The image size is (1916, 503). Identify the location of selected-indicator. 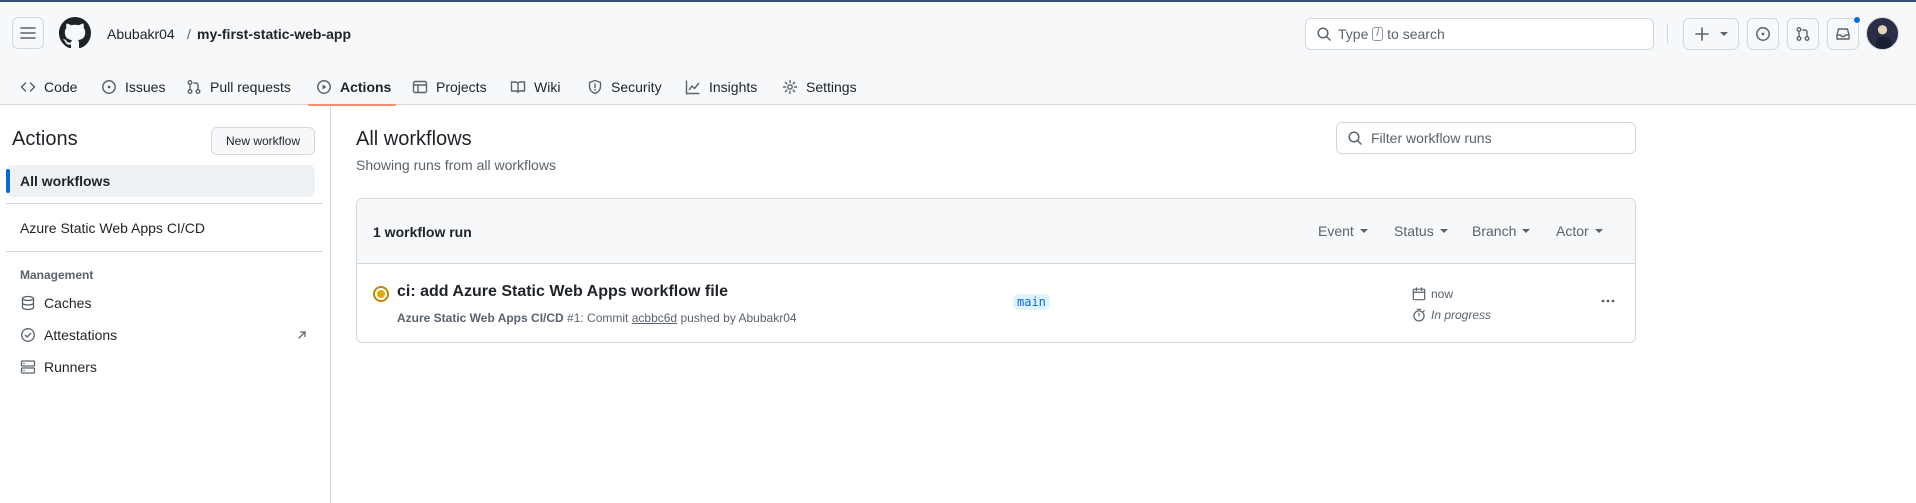
(8, 181).